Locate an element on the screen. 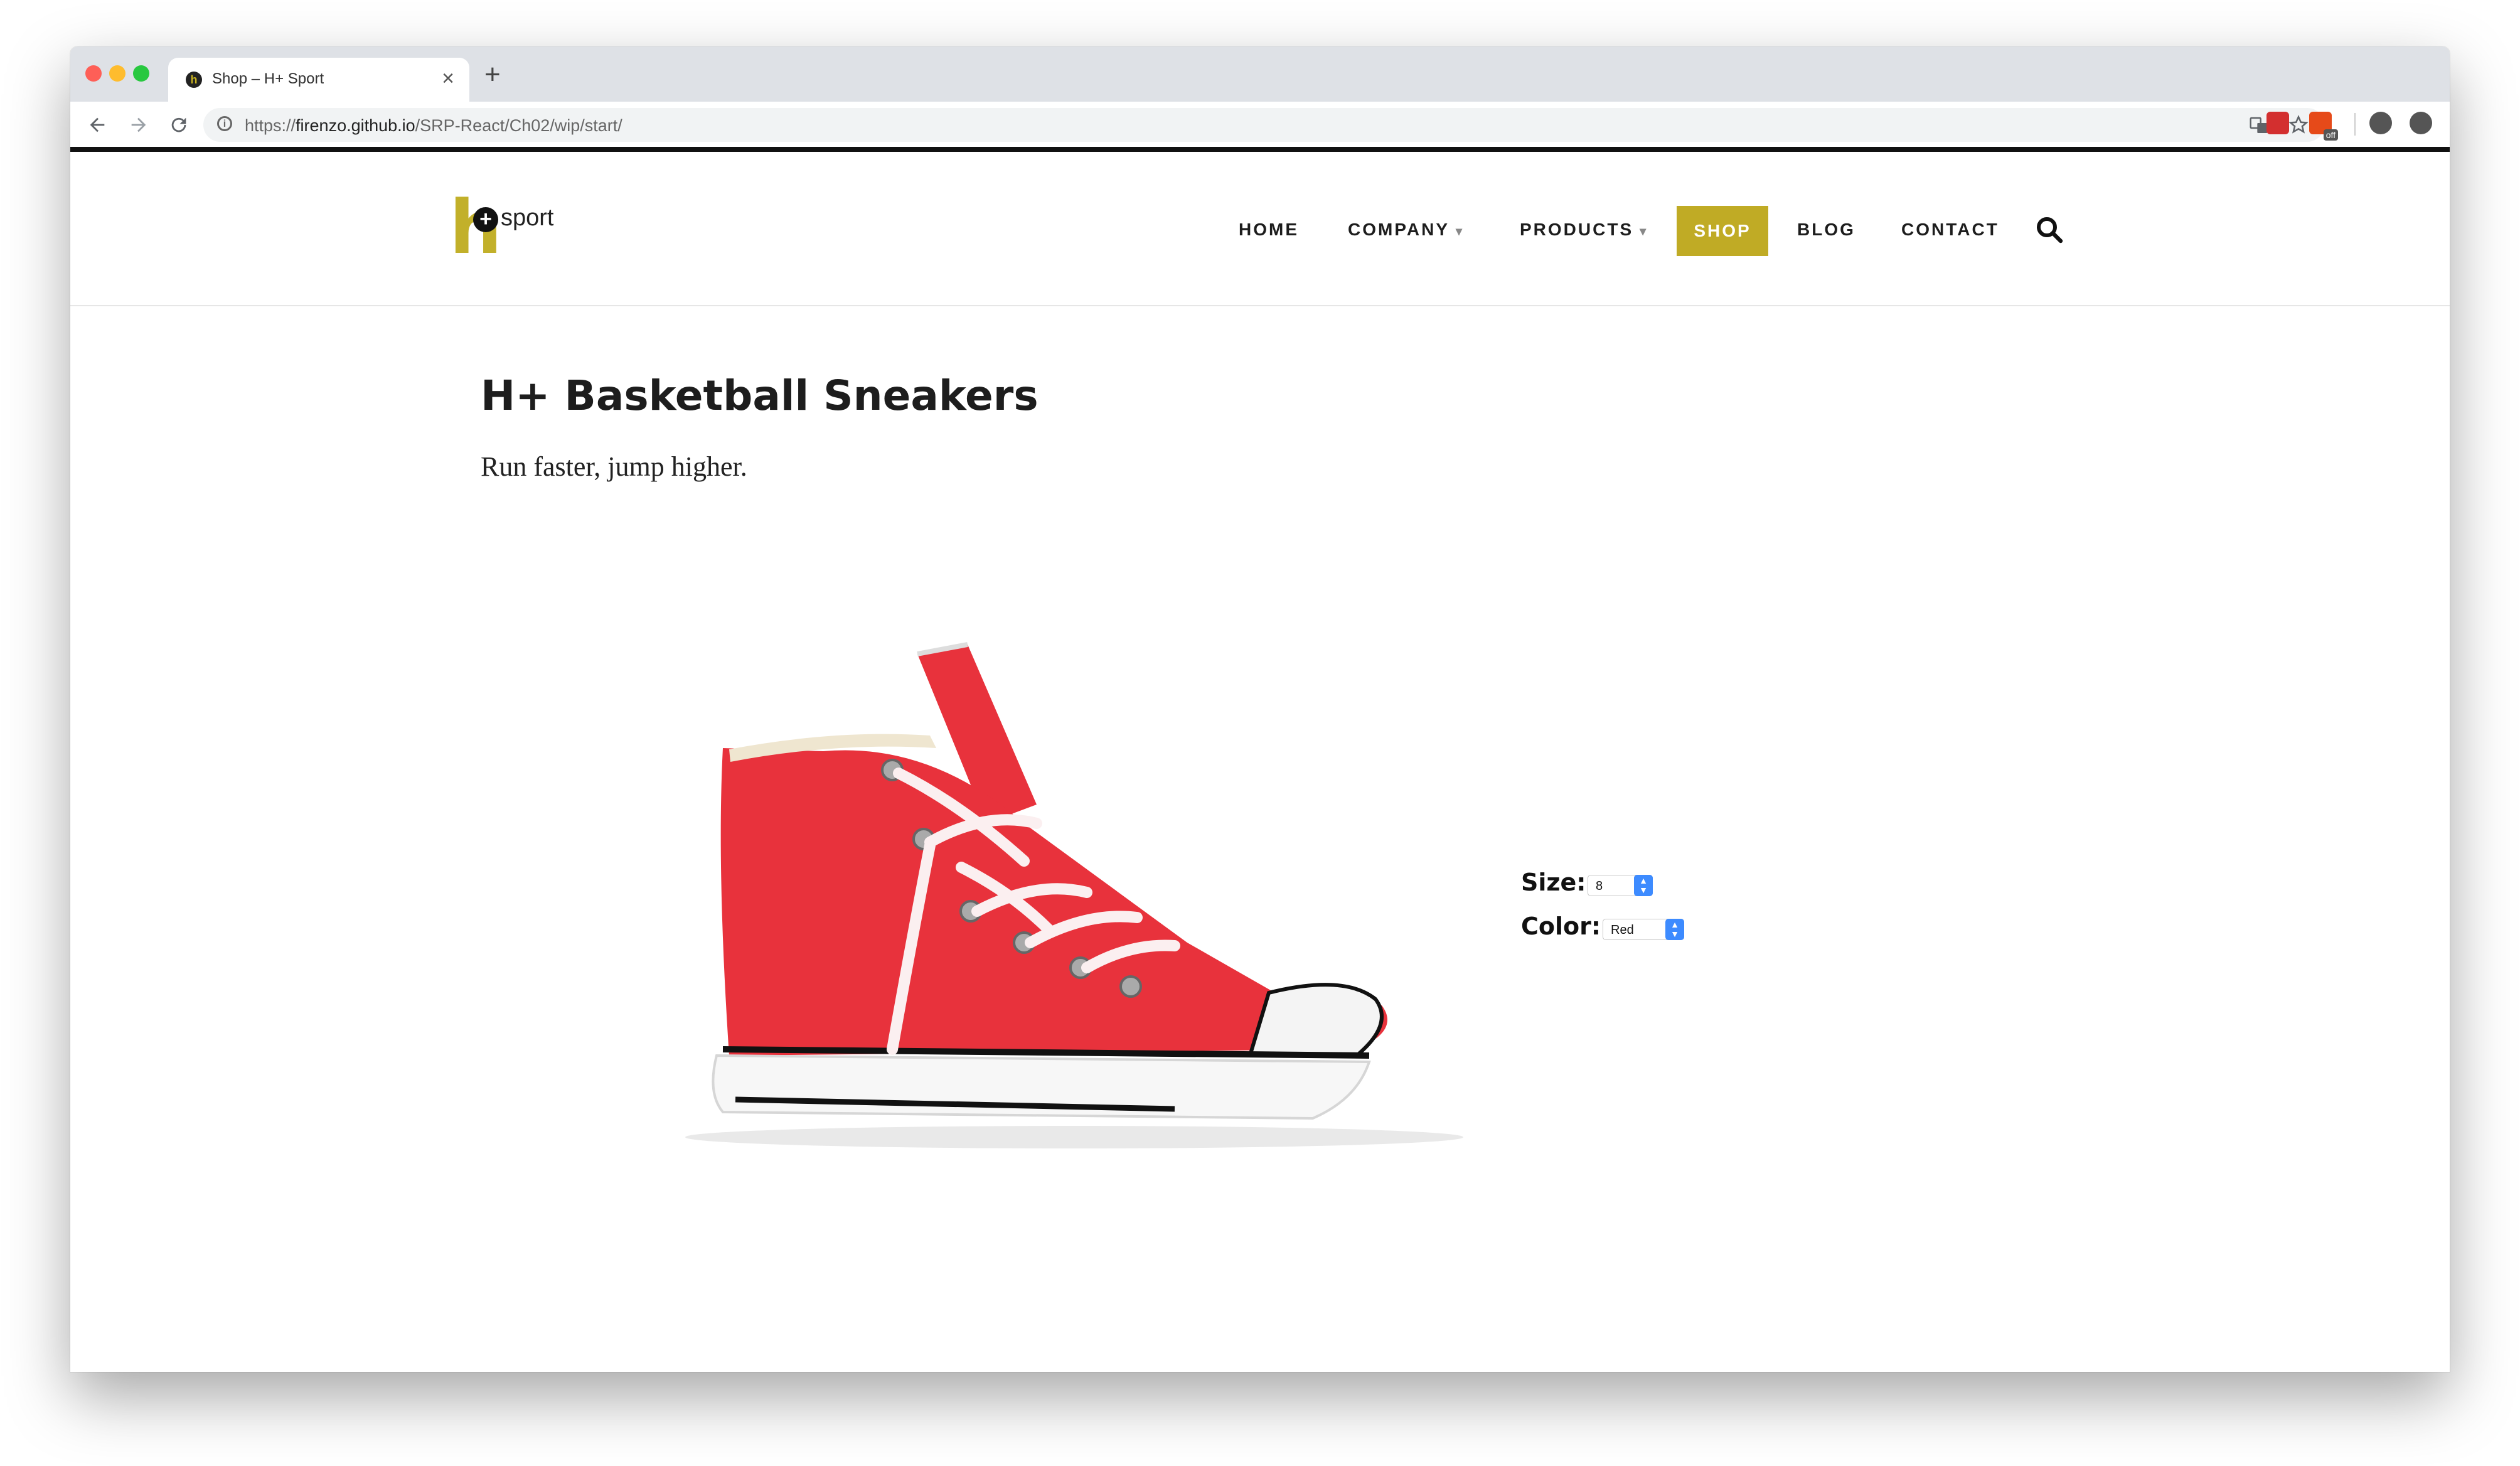  back-arrow-icon is located at coordinates (97, 125).